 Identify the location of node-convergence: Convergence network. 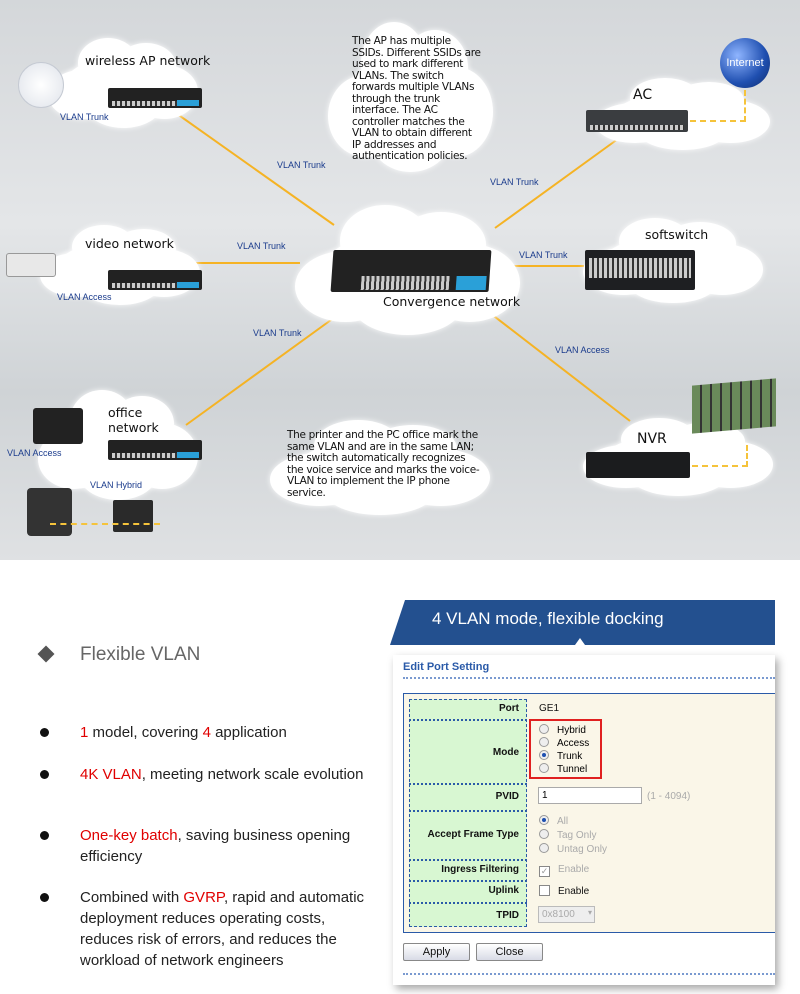
(452, 301).